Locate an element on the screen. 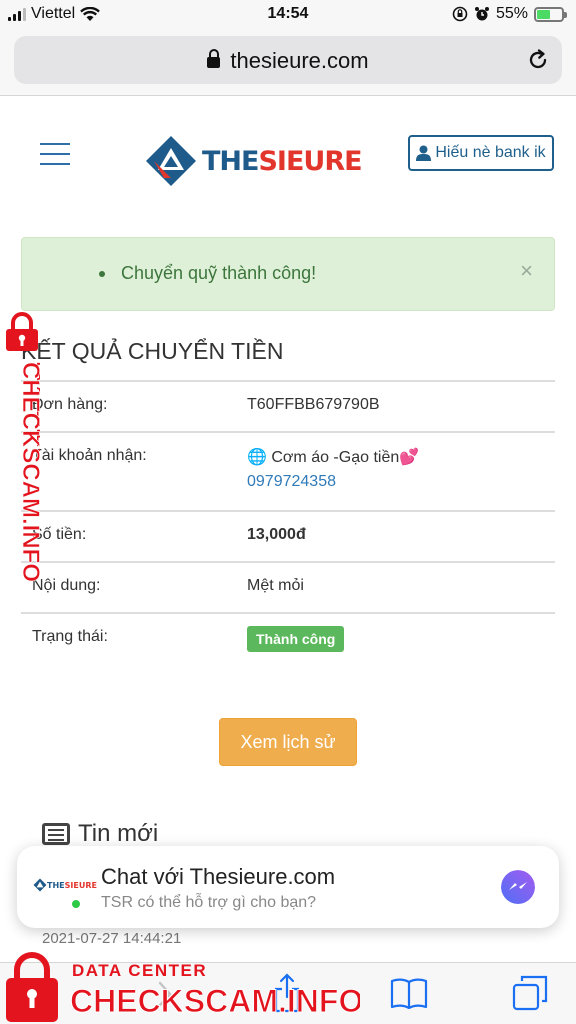 Image resolution: width=576 pixels, height=1024 pixels. site-logo: THESIEURE is located at coordinates (253, 161).